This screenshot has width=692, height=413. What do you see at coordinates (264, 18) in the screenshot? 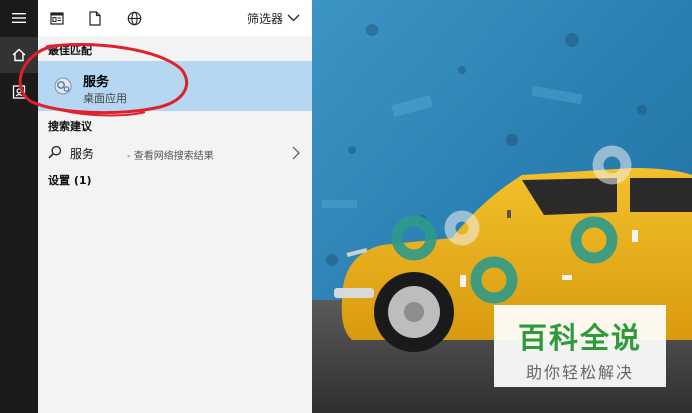
I see `filter-label: 筛选器` at bounding box center [264, 18].